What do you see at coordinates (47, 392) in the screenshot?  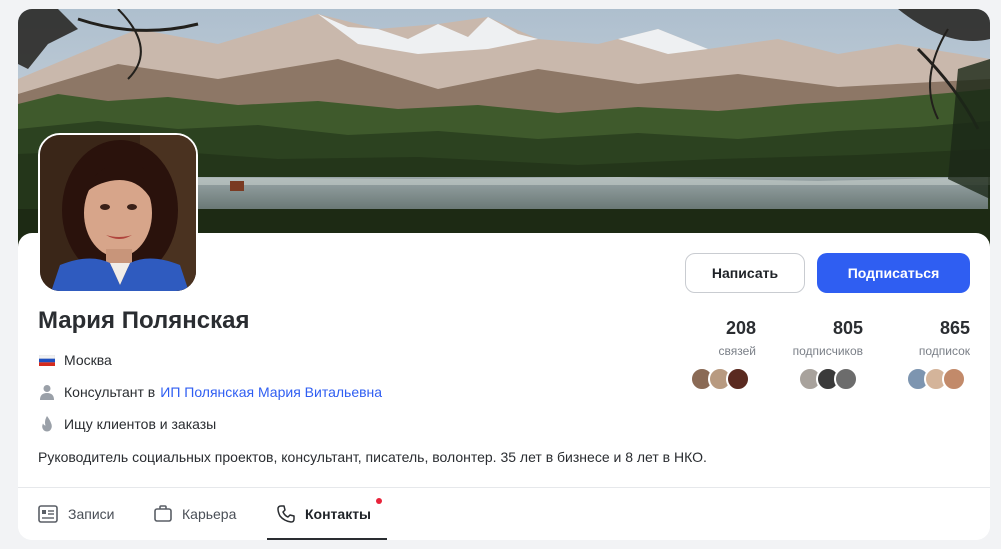 I see `person-icon` at bounding box center [47, 392].